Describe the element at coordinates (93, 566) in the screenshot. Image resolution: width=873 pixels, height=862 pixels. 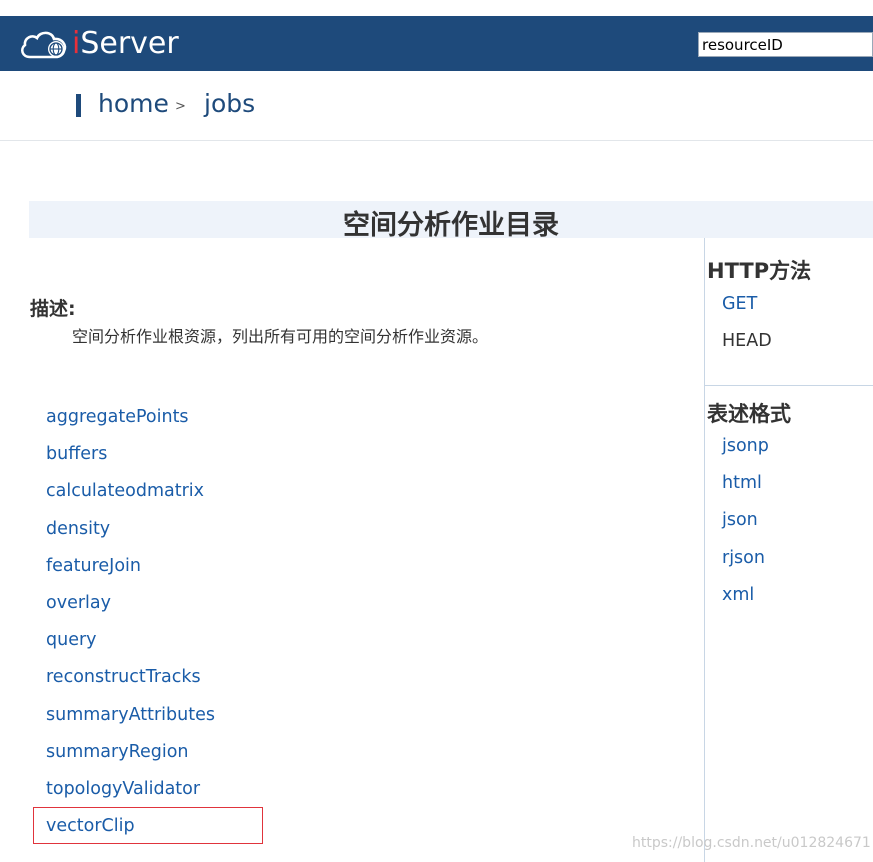
I see `resource-link-featurejoin: featureJoin` at that location.